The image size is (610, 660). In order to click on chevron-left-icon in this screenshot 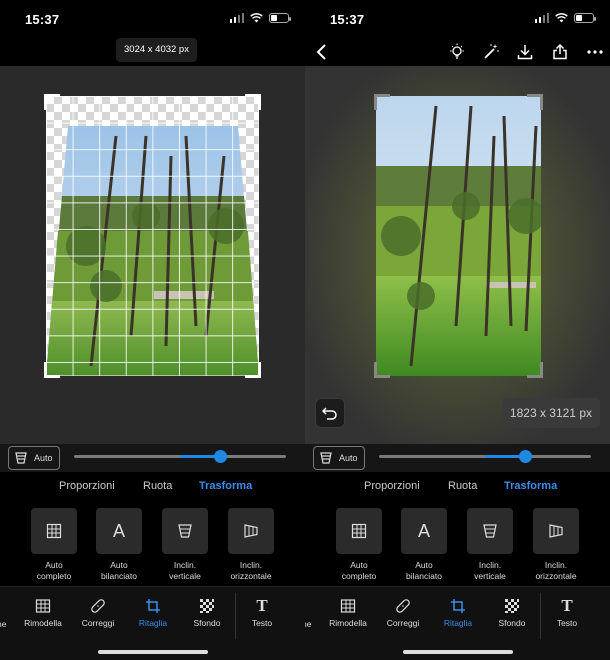, I will do `click(321, 52)`.